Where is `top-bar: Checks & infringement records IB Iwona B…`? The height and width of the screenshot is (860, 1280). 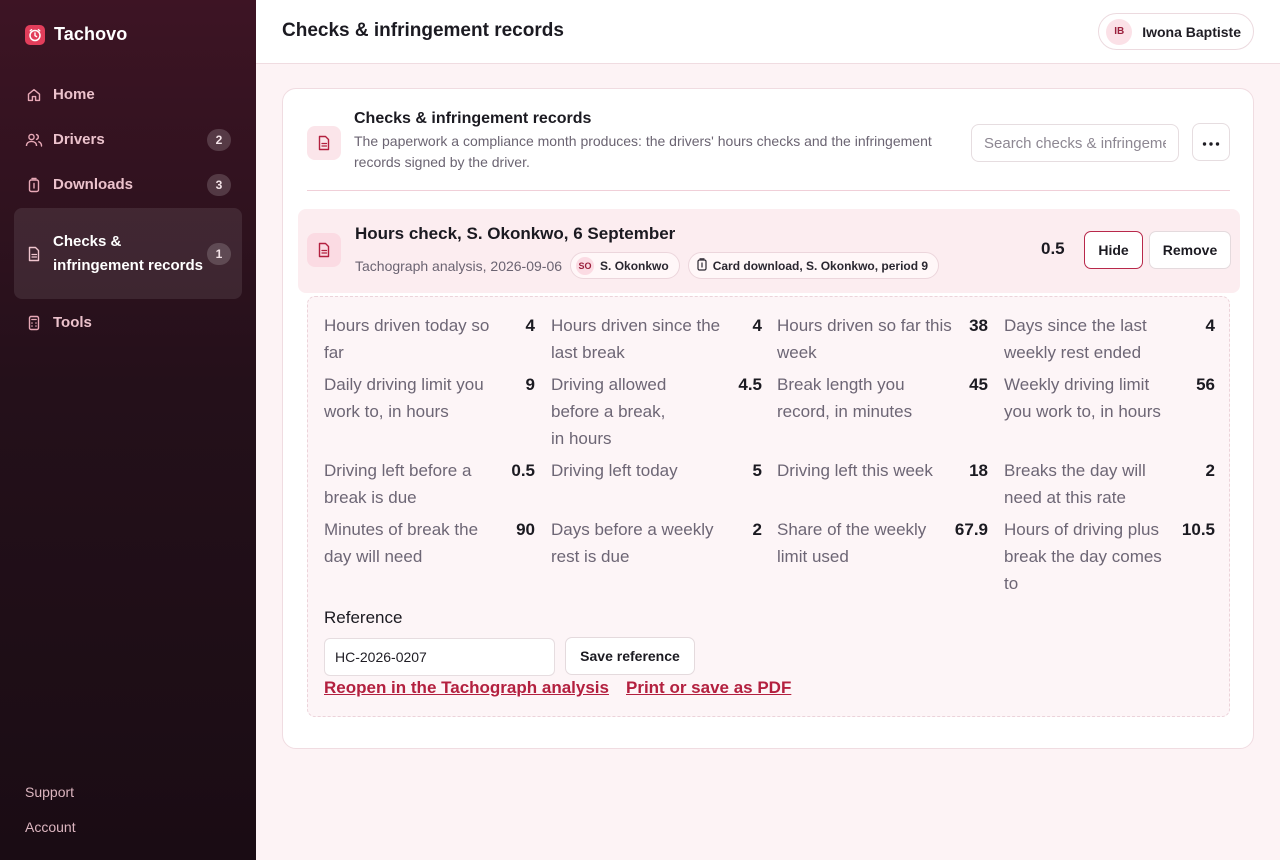
top-bar: Checks & infringement records IB Iwona B… is located at coordinates (768, 32).